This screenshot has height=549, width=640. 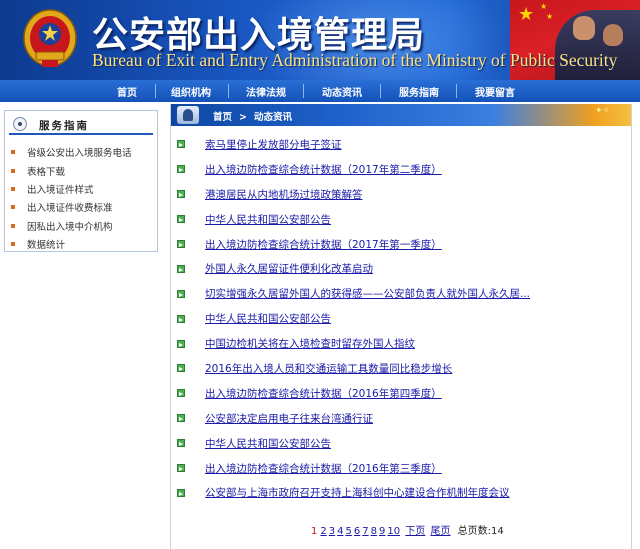 I want to click on nav-item-news: 动态资讯, so click(x=342, y=91).